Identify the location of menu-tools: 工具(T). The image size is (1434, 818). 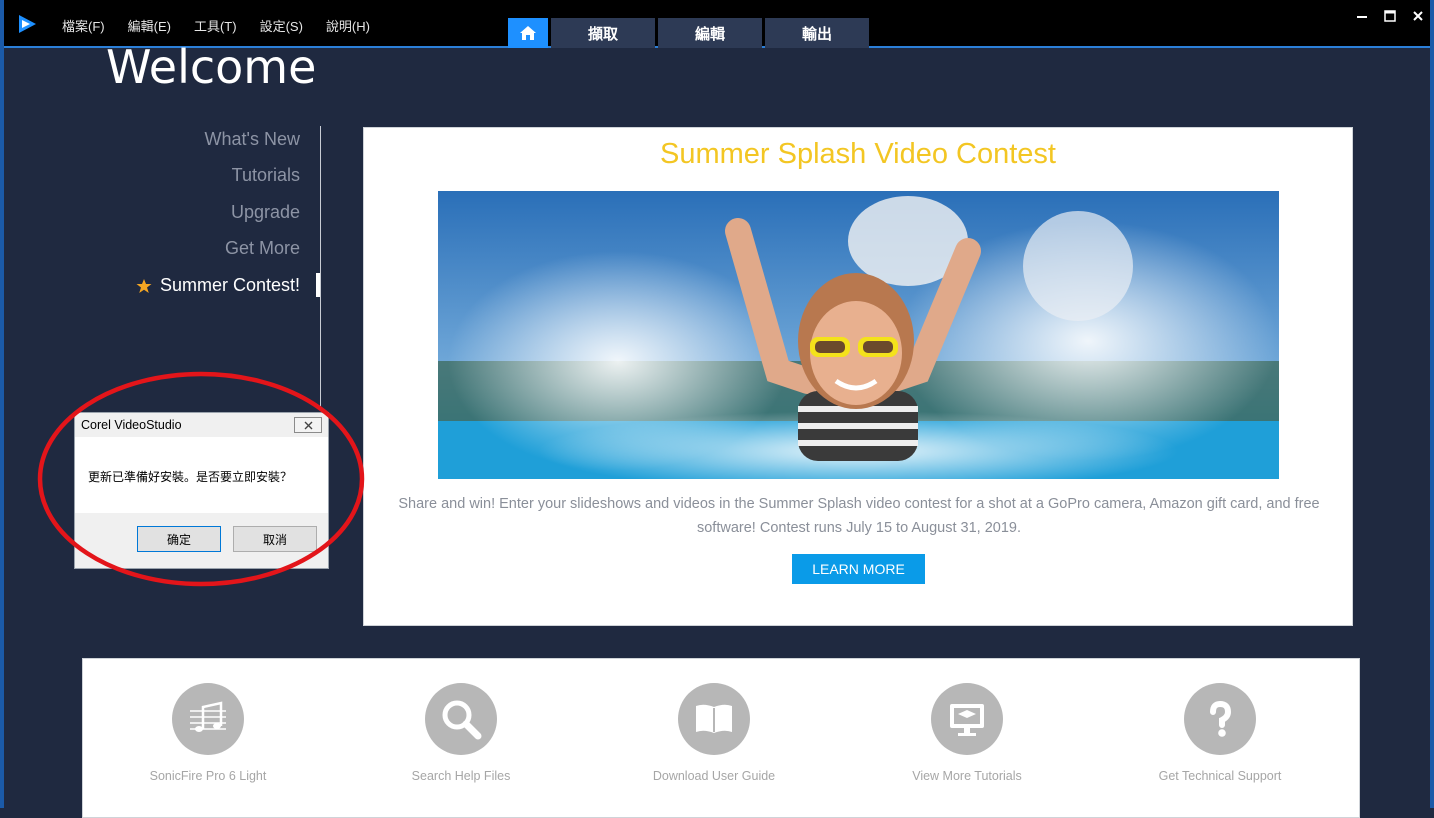
(215, 25).